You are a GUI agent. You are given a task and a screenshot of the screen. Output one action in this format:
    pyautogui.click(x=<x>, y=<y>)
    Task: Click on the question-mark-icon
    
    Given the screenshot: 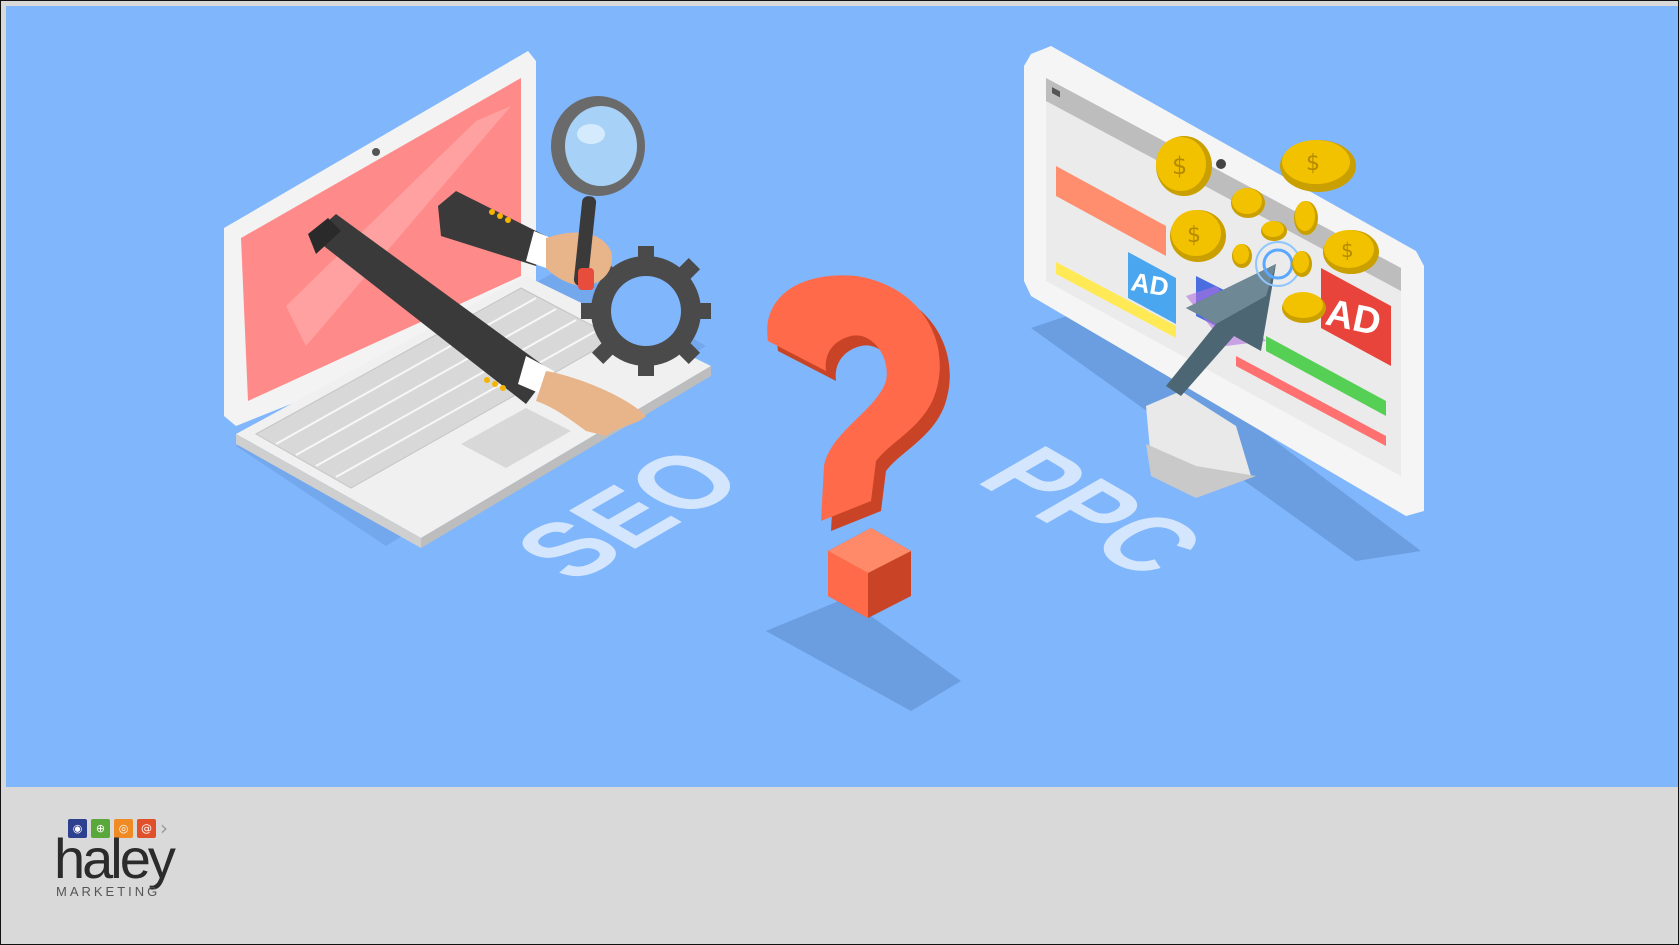 What is the action you would take?
    pyautogui.click(x=858, y=446)
    